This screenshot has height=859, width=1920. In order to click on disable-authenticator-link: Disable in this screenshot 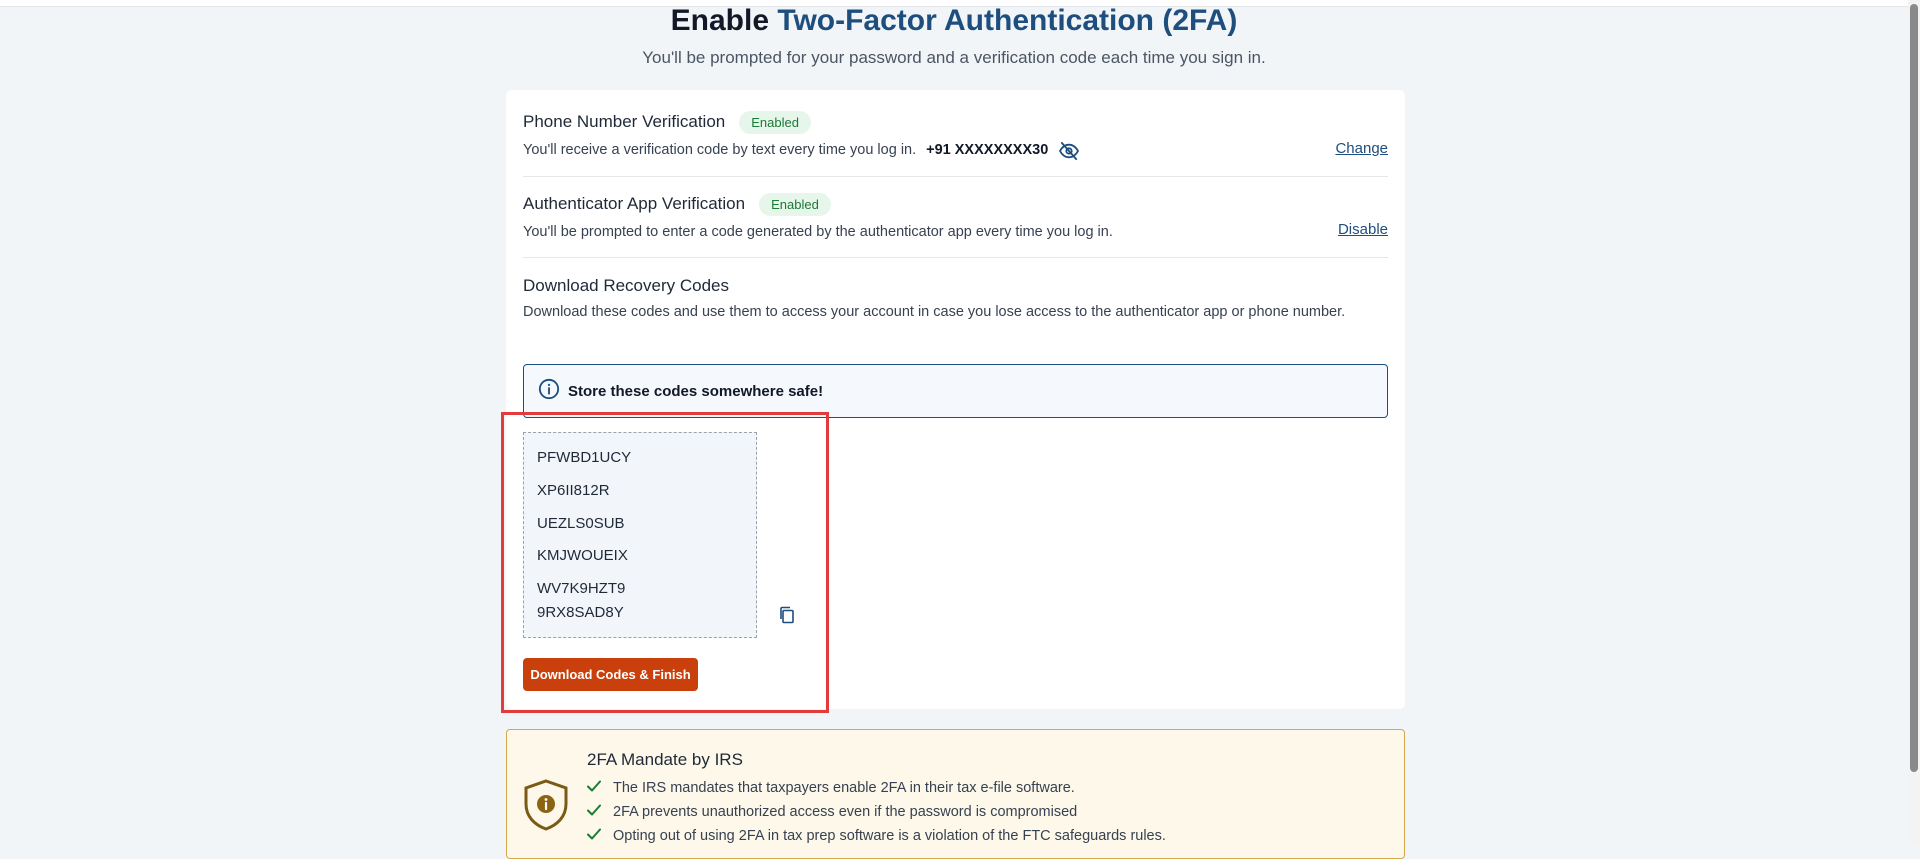, I will do `click(1363, 229)`.